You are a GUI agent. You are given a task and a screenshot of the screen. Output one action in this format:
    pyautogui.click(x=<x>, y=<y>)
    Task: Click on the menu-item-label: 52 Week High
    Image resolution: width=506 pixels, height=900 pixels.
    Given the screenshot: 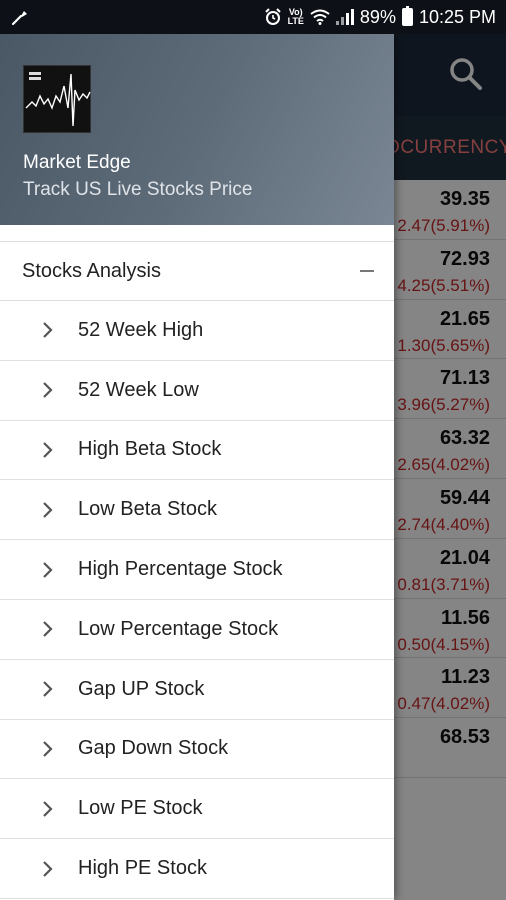 What is the action you would take?
    pyautogui.click(x=141, y=329)
    